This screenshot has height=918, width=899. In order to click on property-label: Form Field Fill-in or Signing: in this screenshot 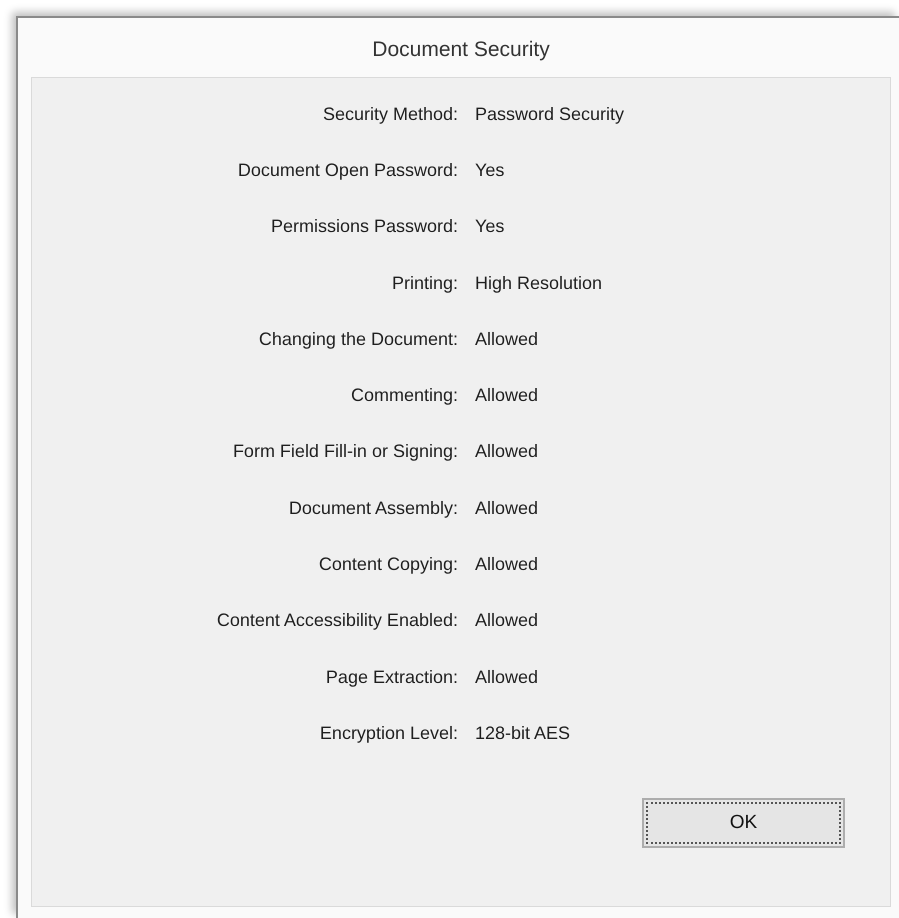, I will do `click(345, 451)`.